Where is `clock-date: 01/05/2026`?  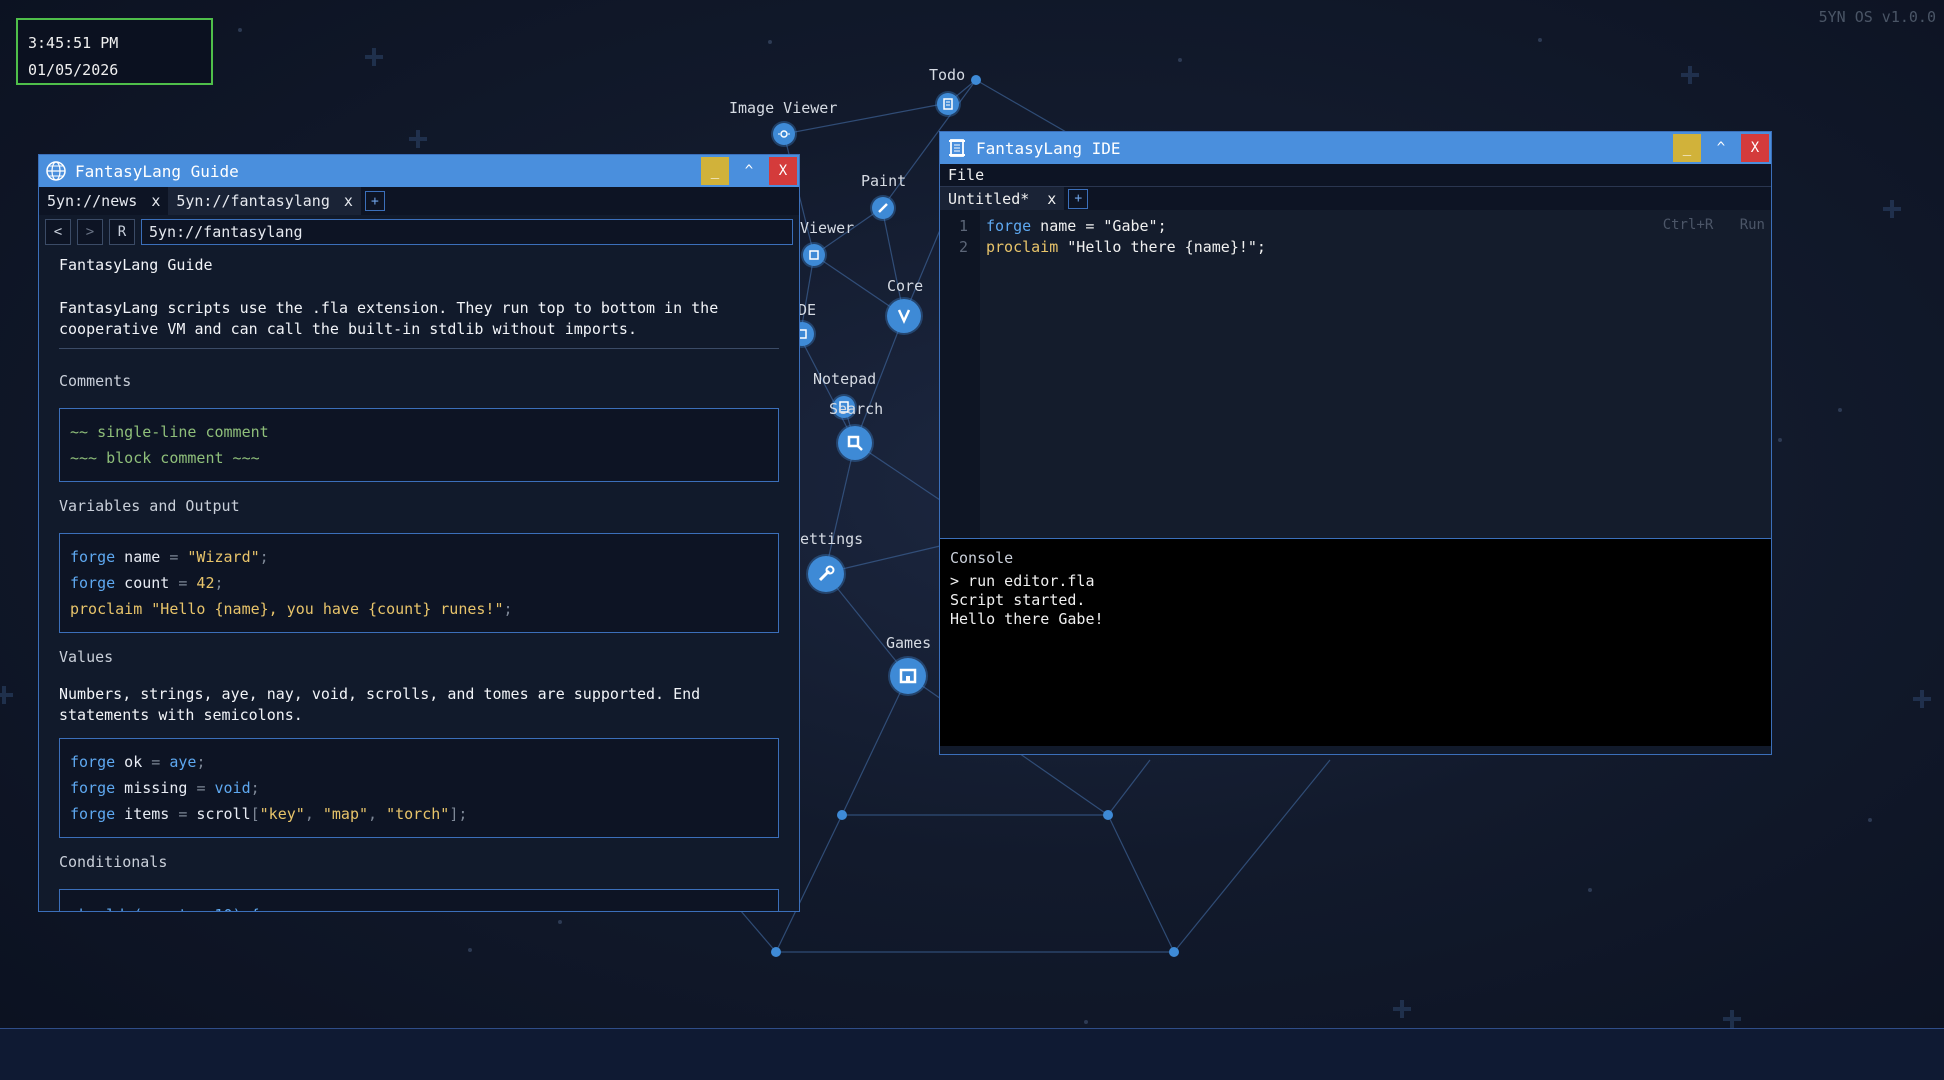
clock-date: 01/05/2026 is located at coordinates (73, 70).